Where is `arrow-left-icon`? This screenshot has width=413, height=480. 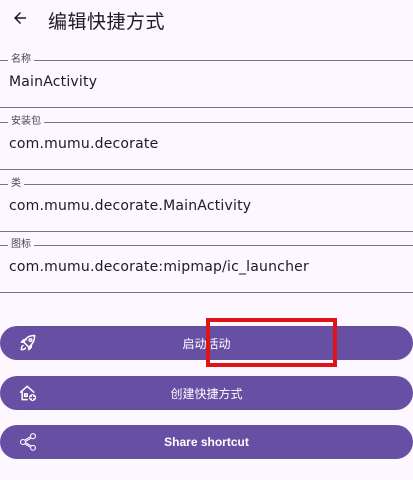
arrow-left-icon is located at coordinates (20, 18).